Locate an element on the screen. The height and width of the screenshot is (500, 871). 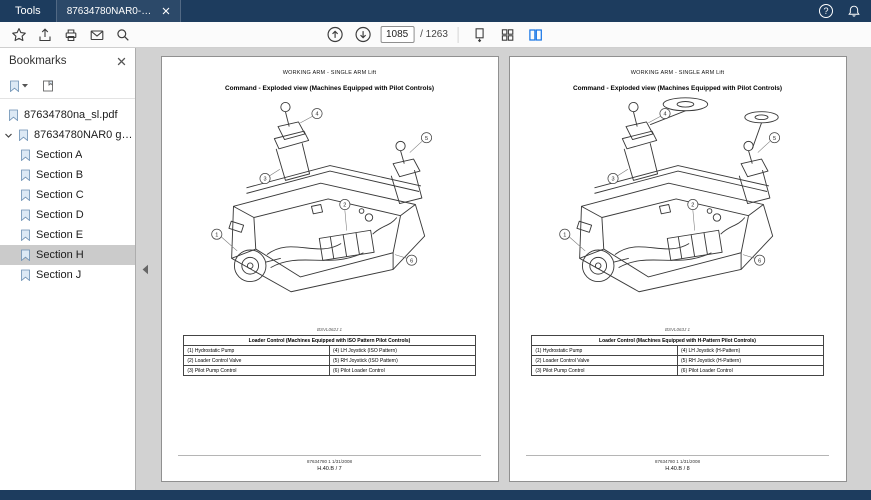
sidebar-item-87634780nar0-guts: 87634780NAR0 guts is located at coordinates (67, 135).